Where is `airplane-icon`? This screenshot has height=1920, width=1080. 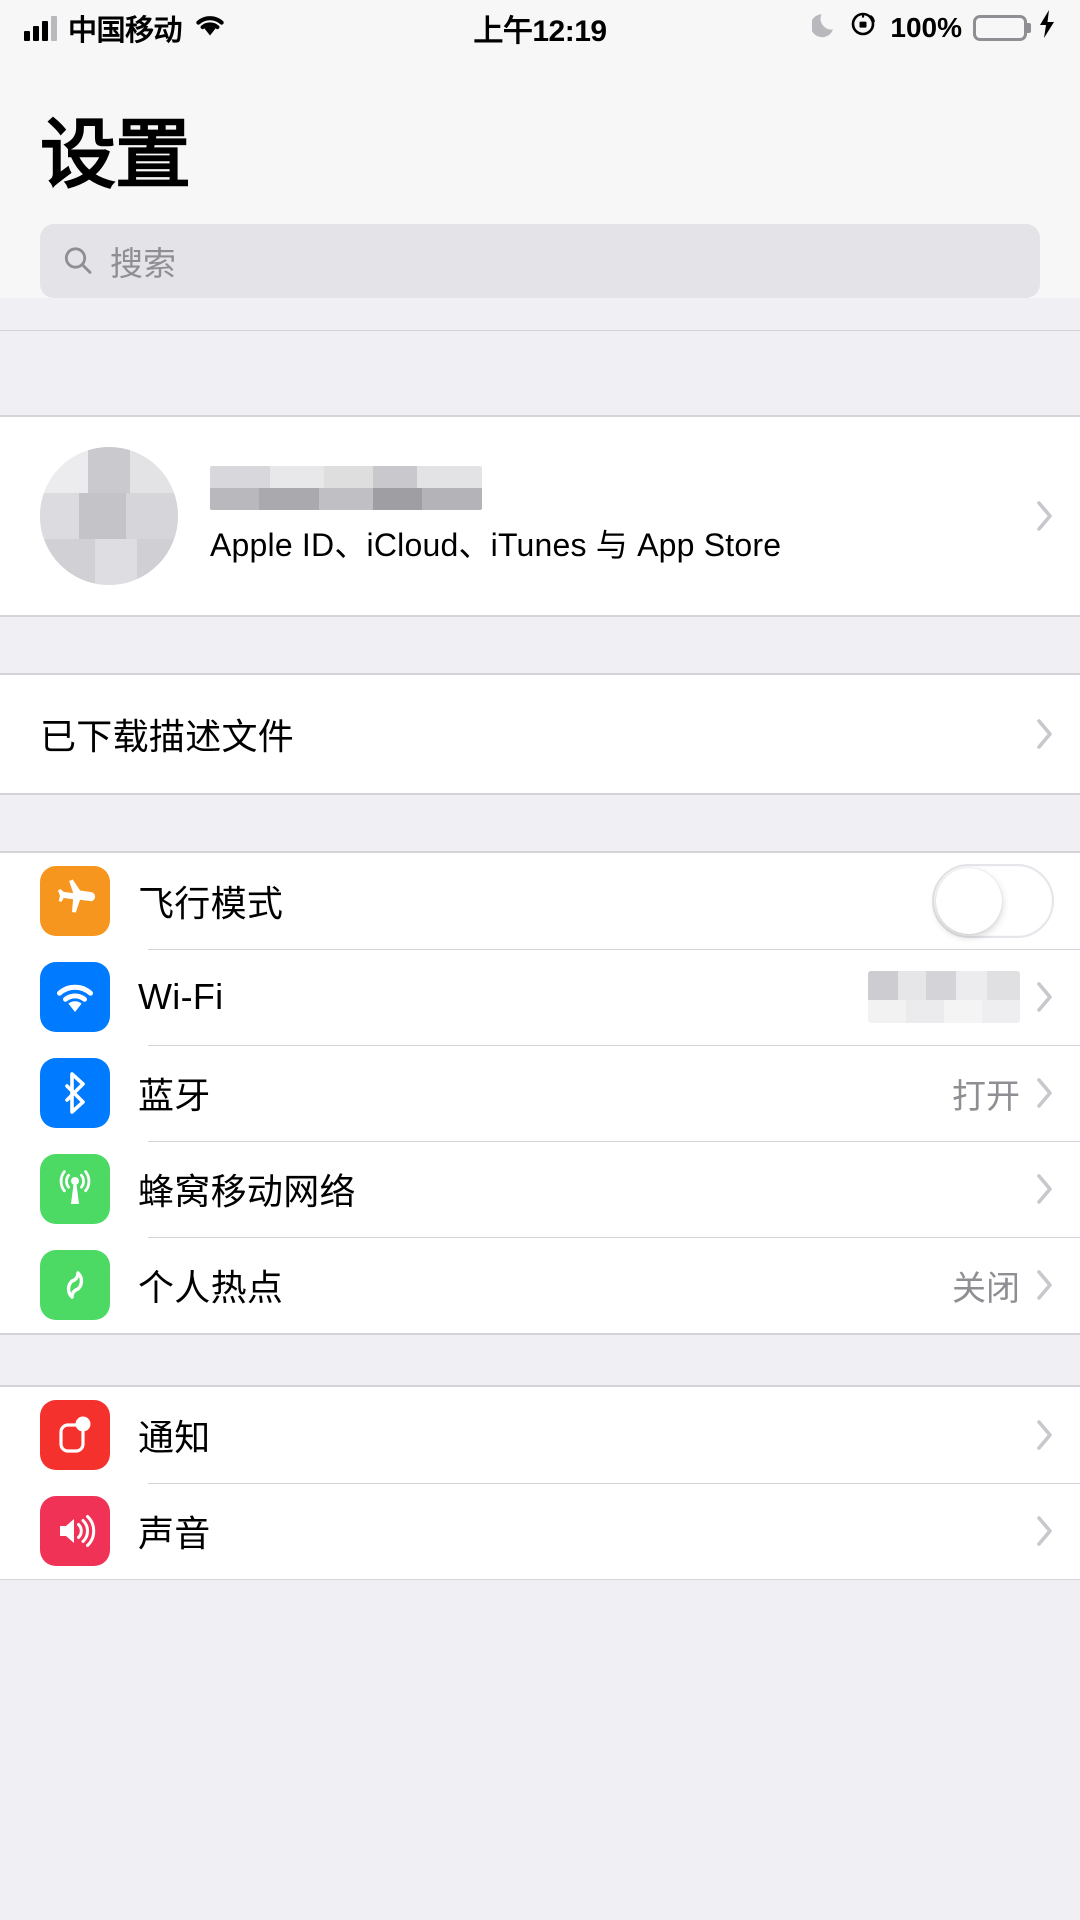
airplane-icon is located at coordinates (75, 901).